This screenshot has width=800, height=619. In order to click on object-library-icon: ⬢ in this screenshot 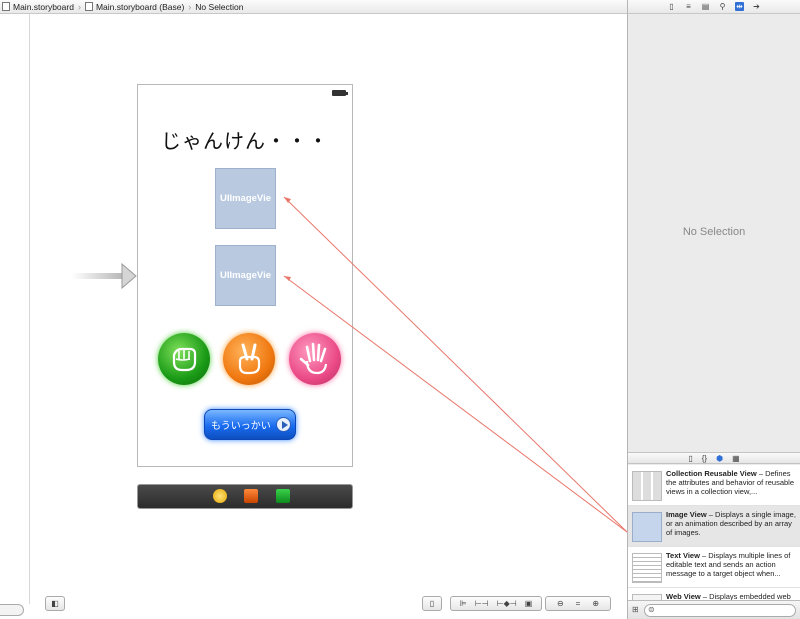, I will do `click(719, 458)`.